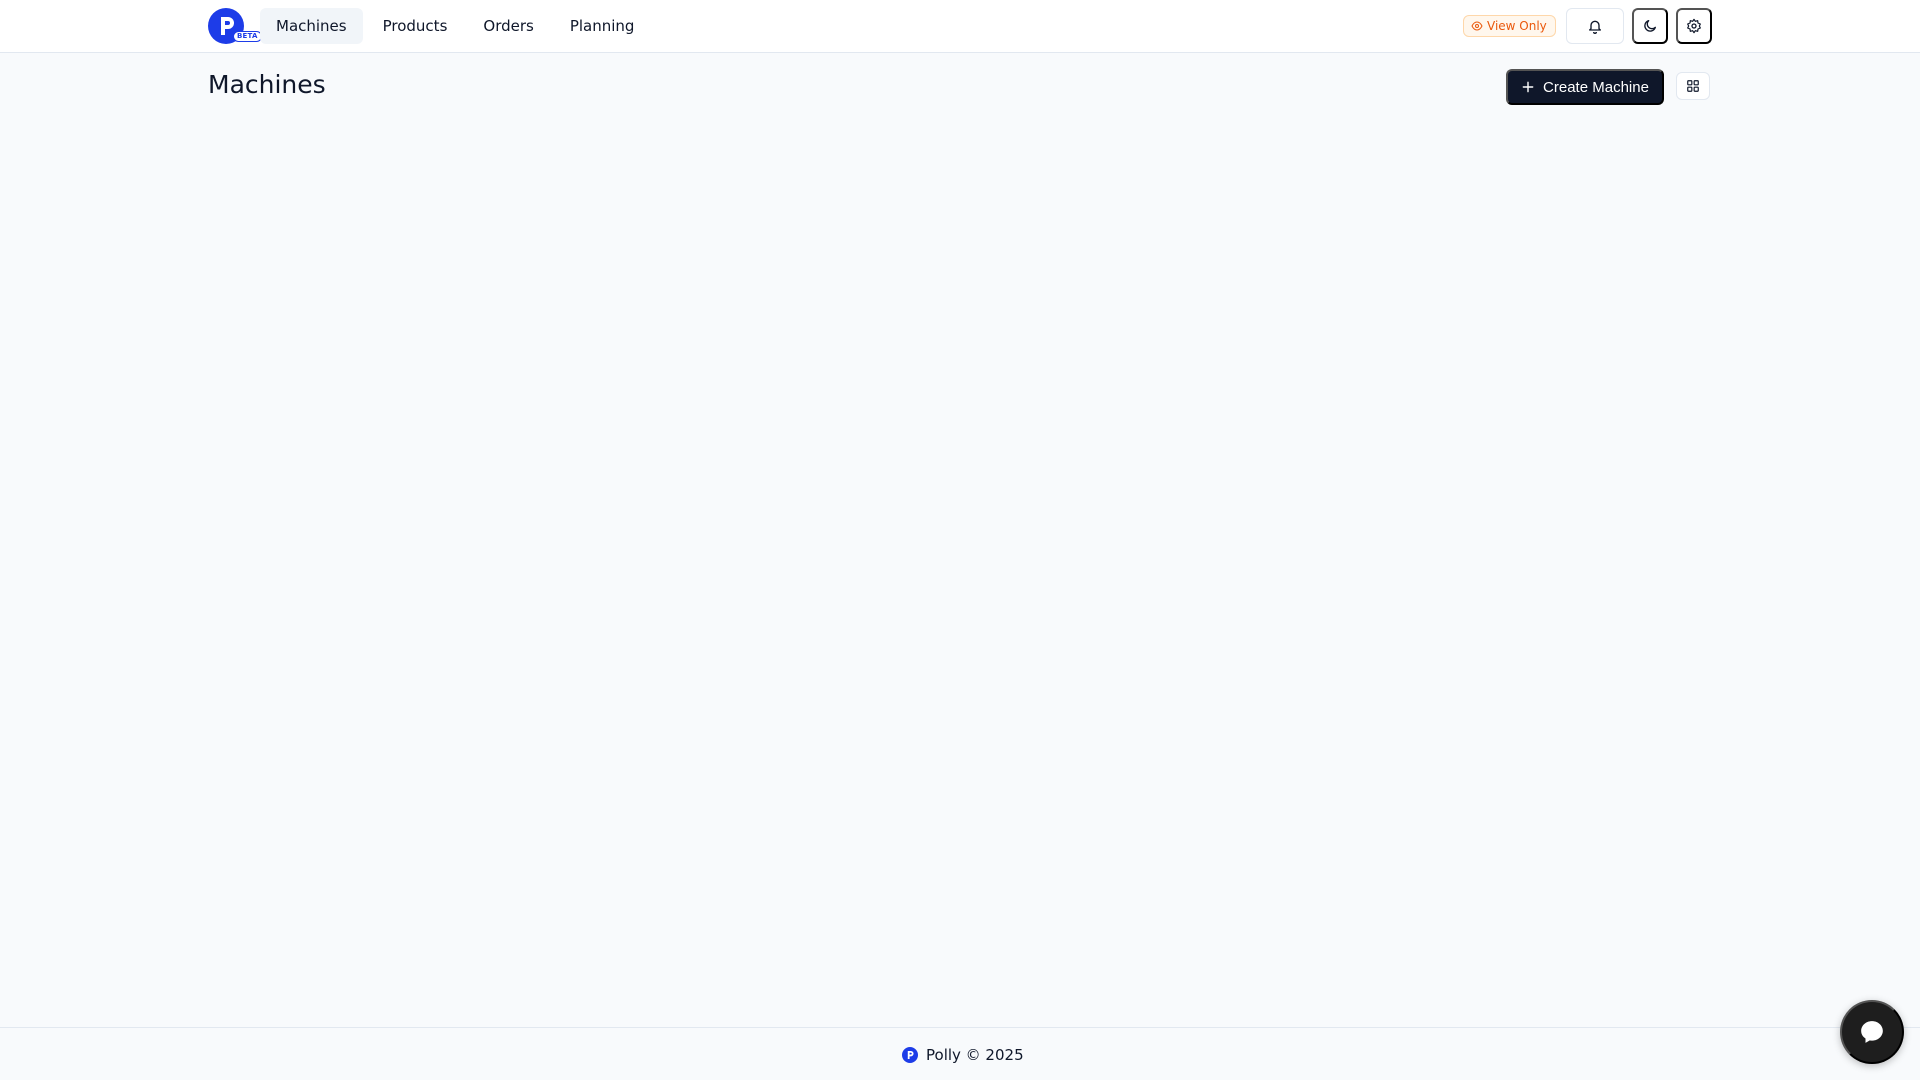  I want to click on create-machine-button: Create Machine, so click(1585, 87).